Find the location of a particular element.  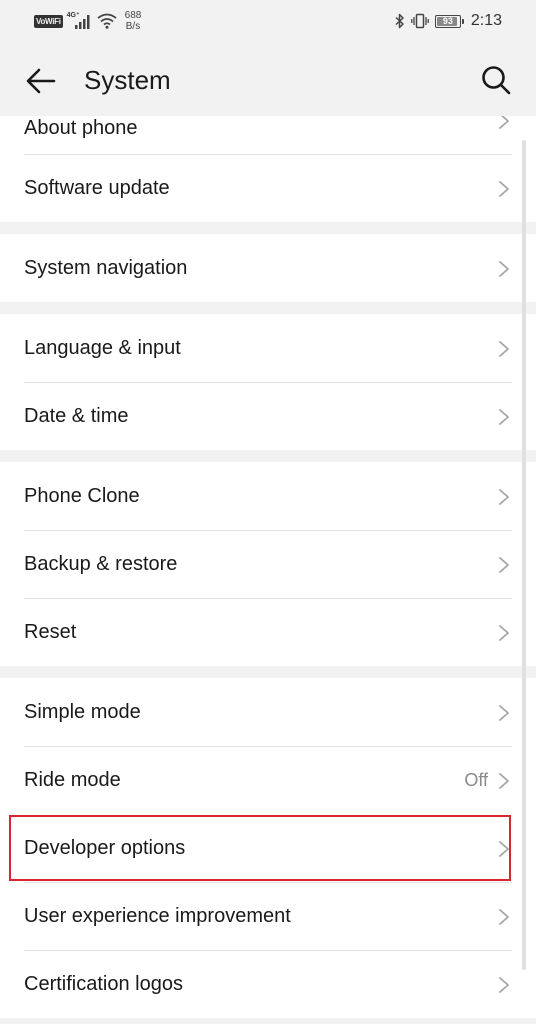

settings-group-navigation: System navigation is located at coordinates (268, 268).